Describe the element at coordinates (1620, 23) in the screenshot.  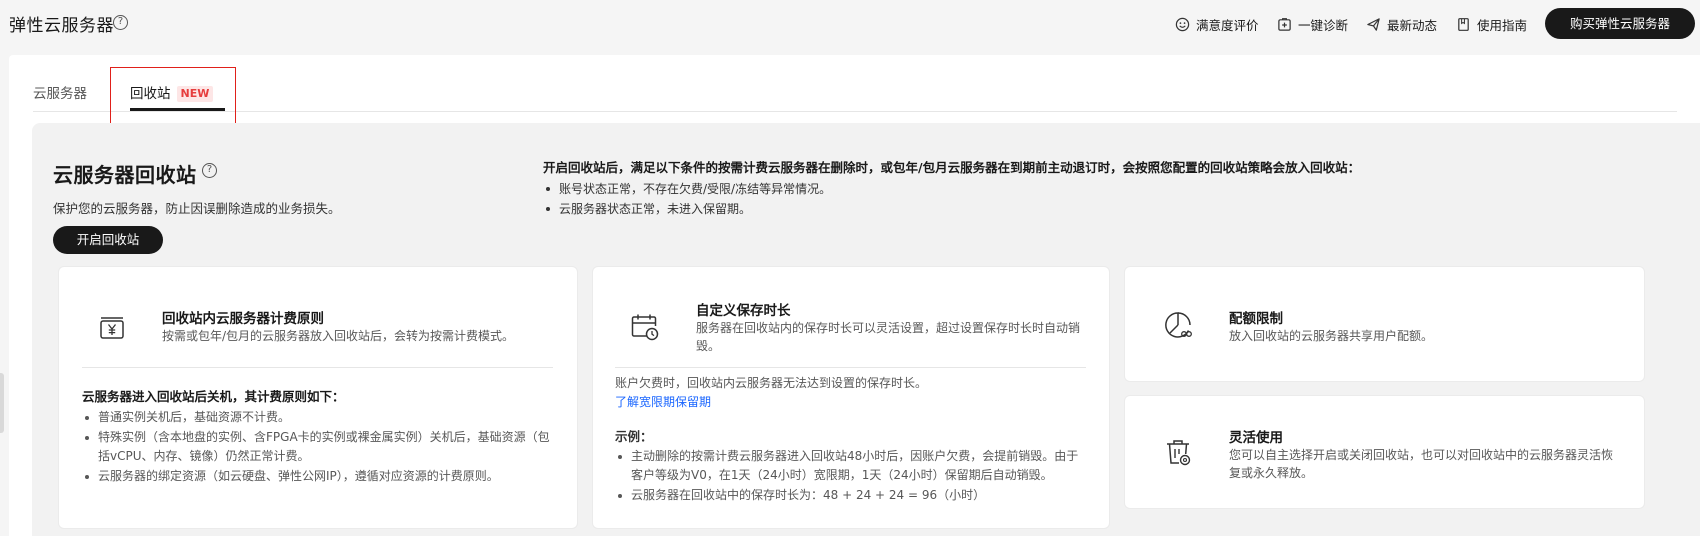
I see `buy-server-button: 购买弹性云服务器` at that location.